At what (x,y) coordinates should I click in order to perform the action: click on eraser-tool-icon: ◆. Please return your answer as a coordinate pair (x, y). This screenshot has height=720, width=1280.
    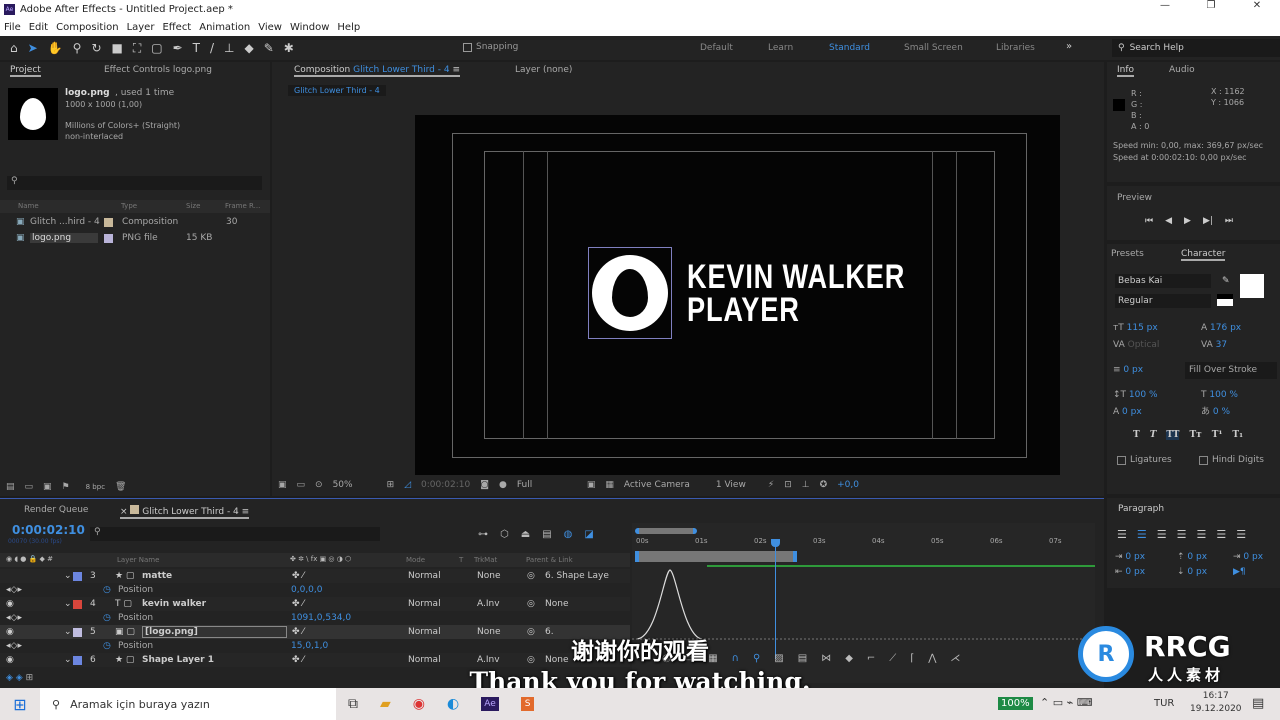
    Looking at the image, I should click on (249, 48).